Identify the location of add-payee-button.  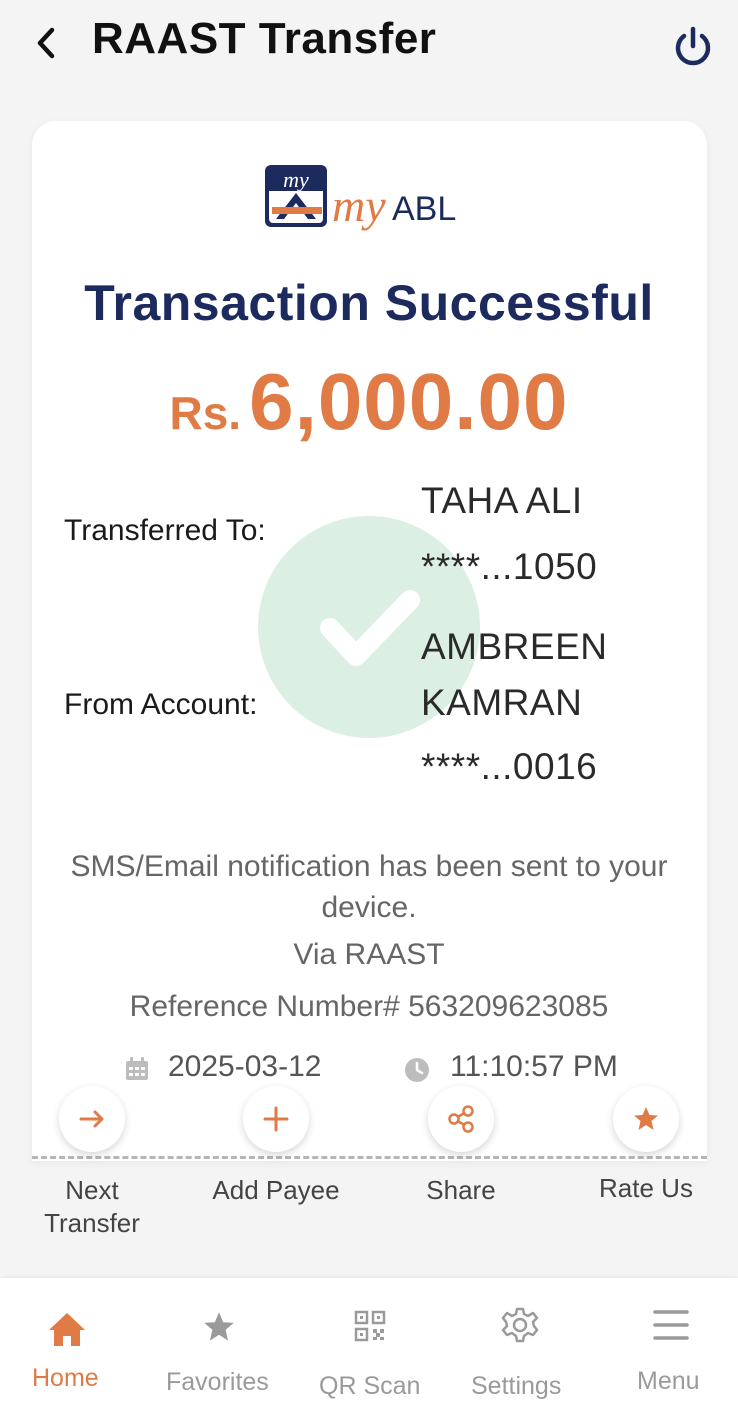
(276, 1119).